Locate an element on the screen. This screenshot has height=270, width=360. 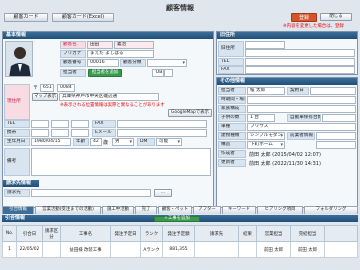
notes-label: 備考 is located at coordinates (17, 162).